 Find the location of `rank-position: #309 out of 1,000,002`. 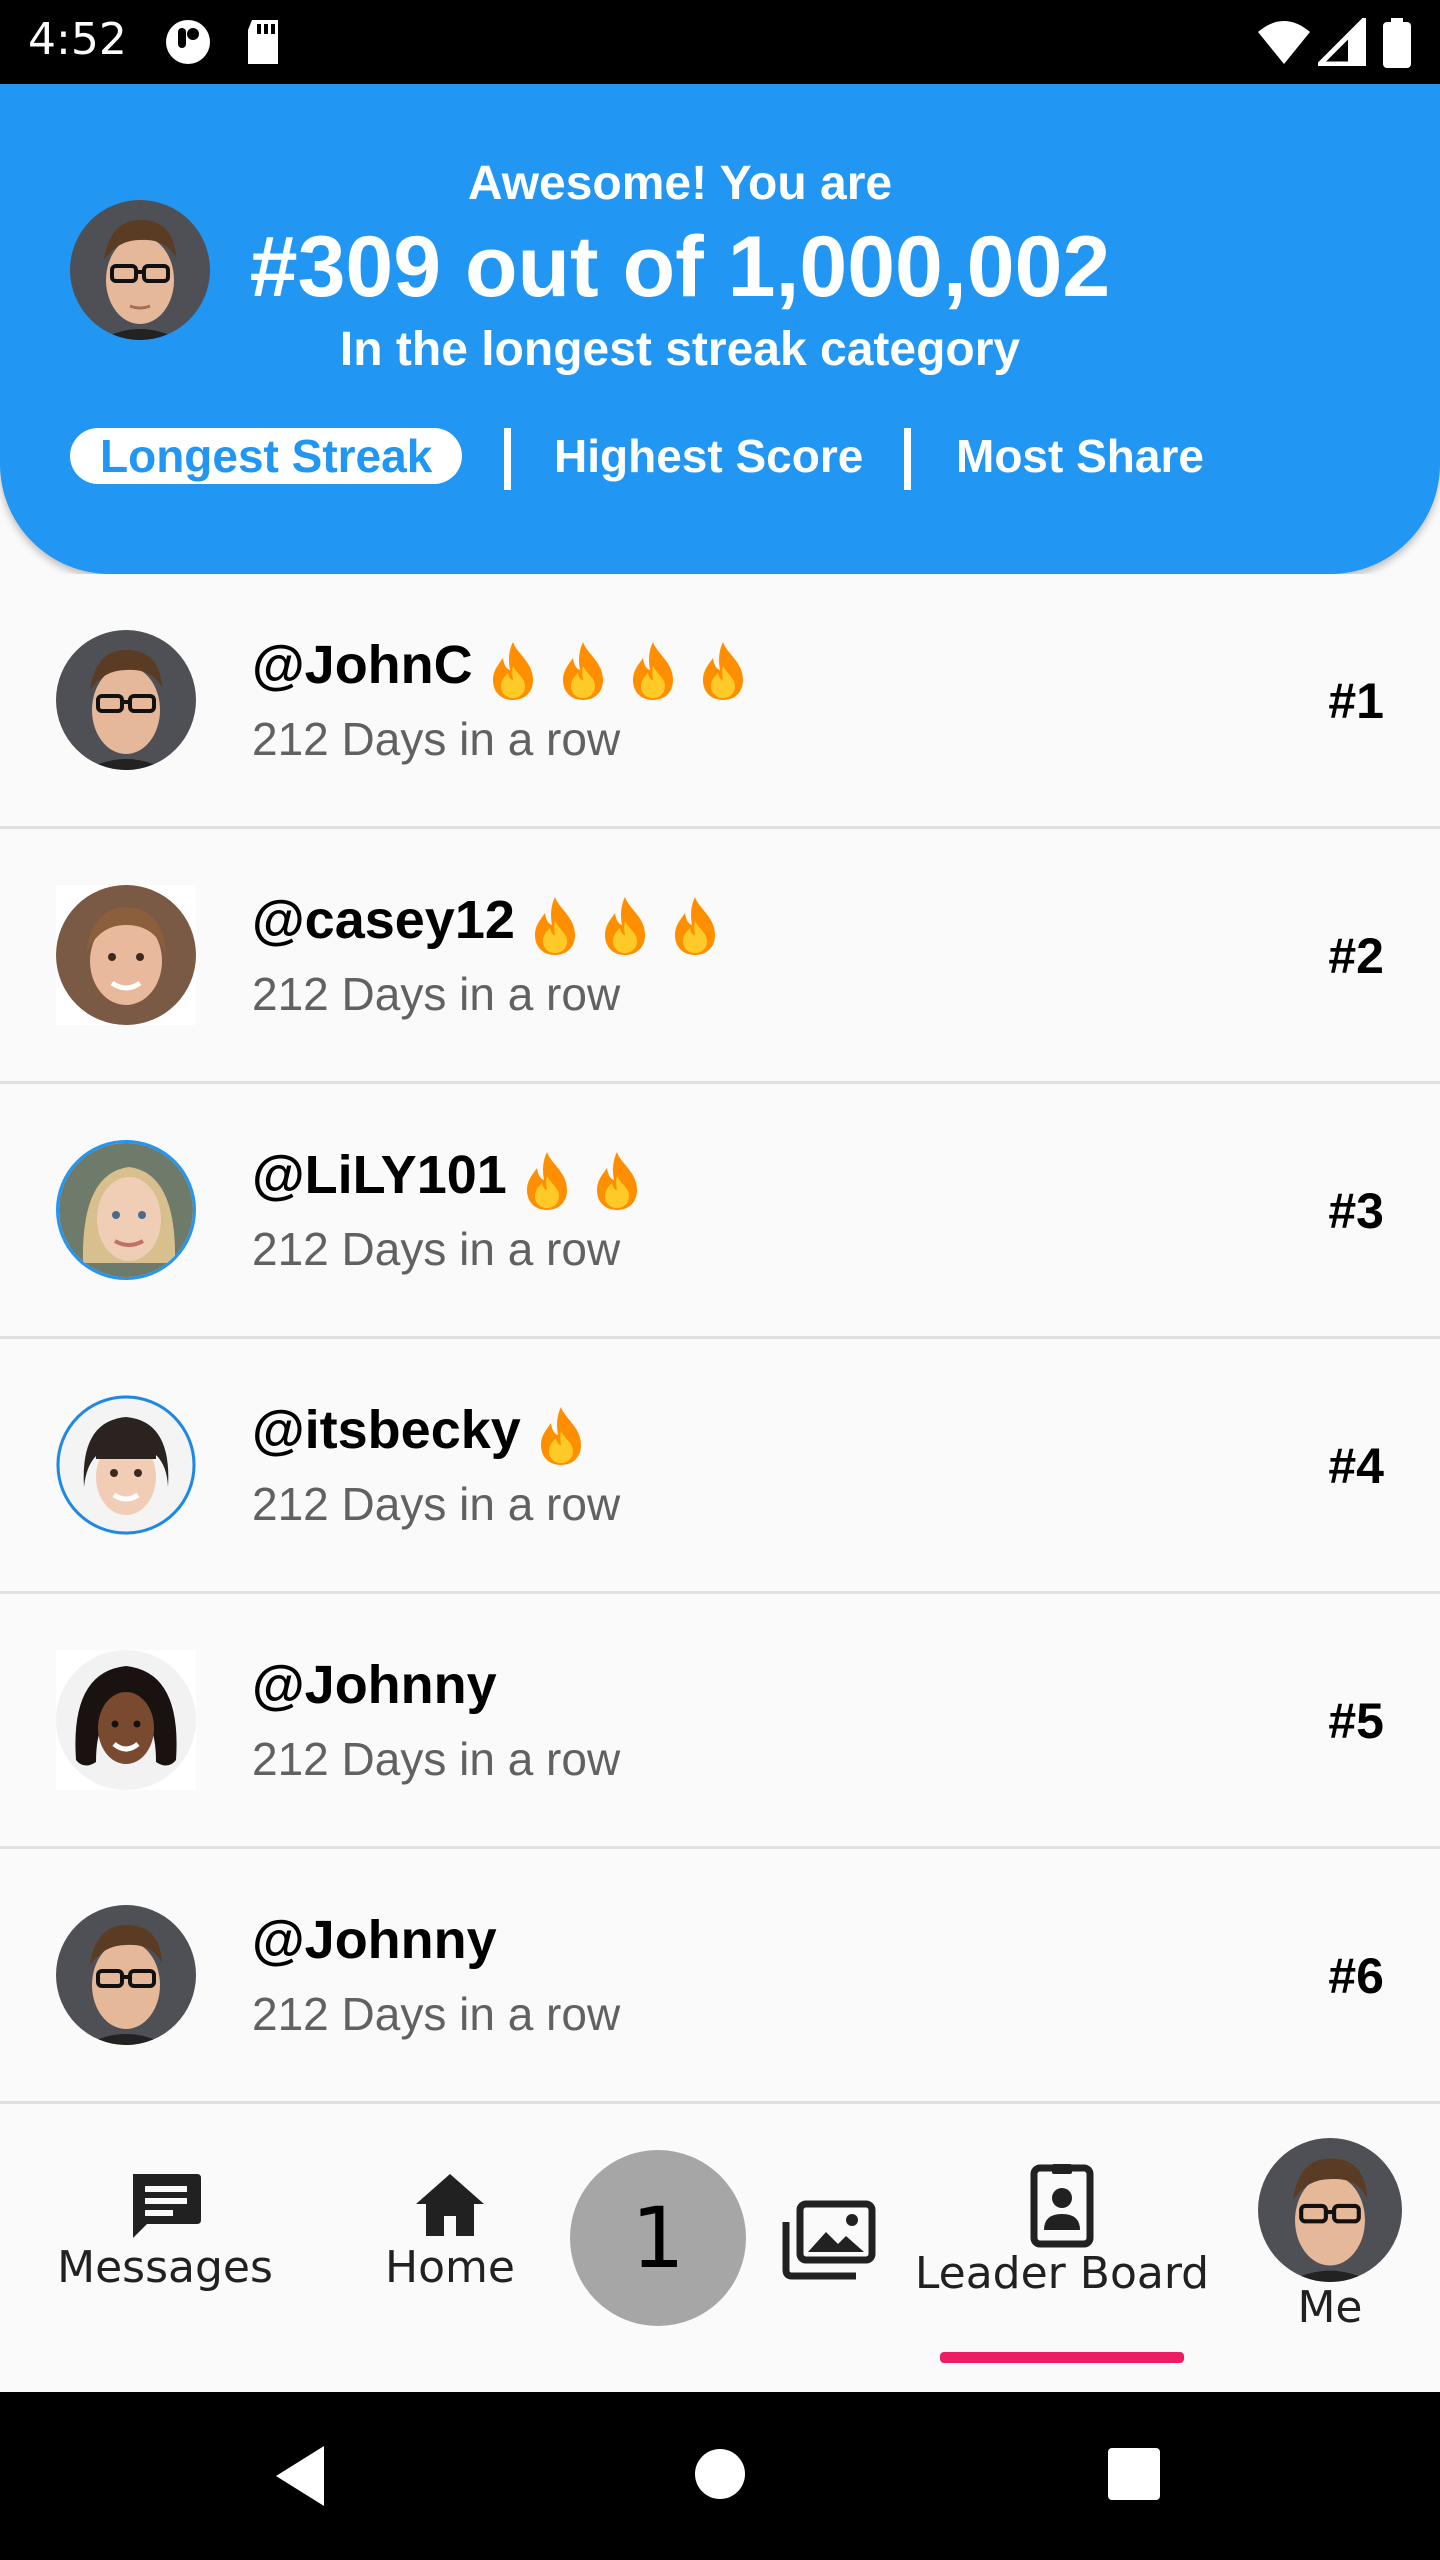

rank-position: #309 out of 1,000,002 is located at coordinates (680, 267).